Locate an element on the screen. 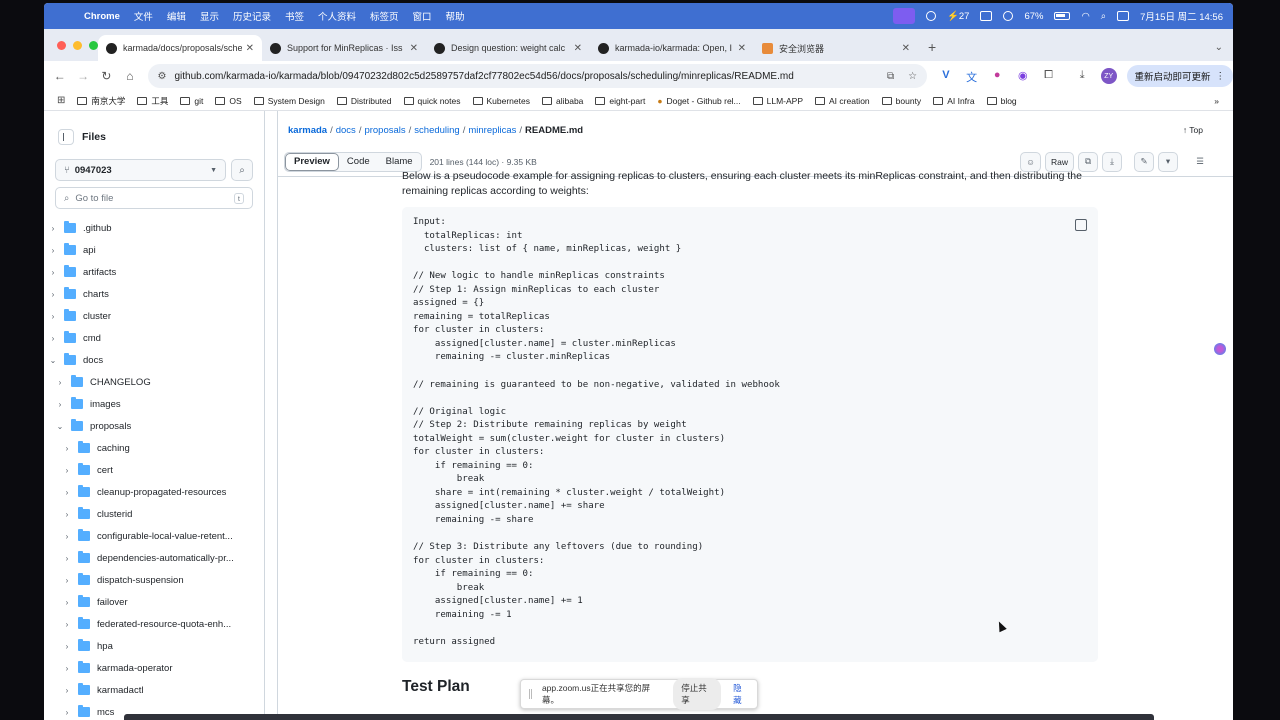 This screenshot has width=1280, height=720. branch-selector: ⑂ 0947023 ▼ is located at coordinates (140, 170).